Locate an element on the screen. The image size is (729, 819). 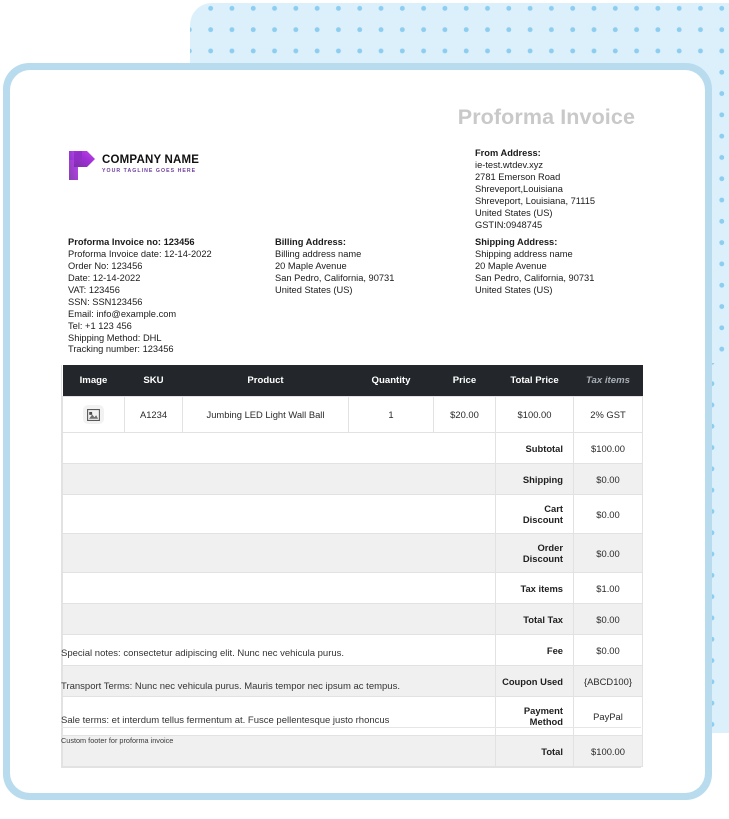
shipping-address-line: Shipping address name is located at coordinates (524, 253).